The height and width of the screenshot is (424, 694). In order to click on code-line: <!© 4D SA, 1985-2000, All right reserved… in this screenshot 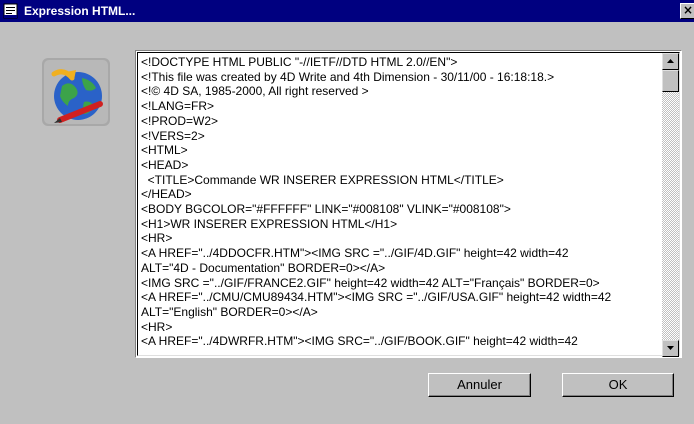, I will do `click(255, 91)`.